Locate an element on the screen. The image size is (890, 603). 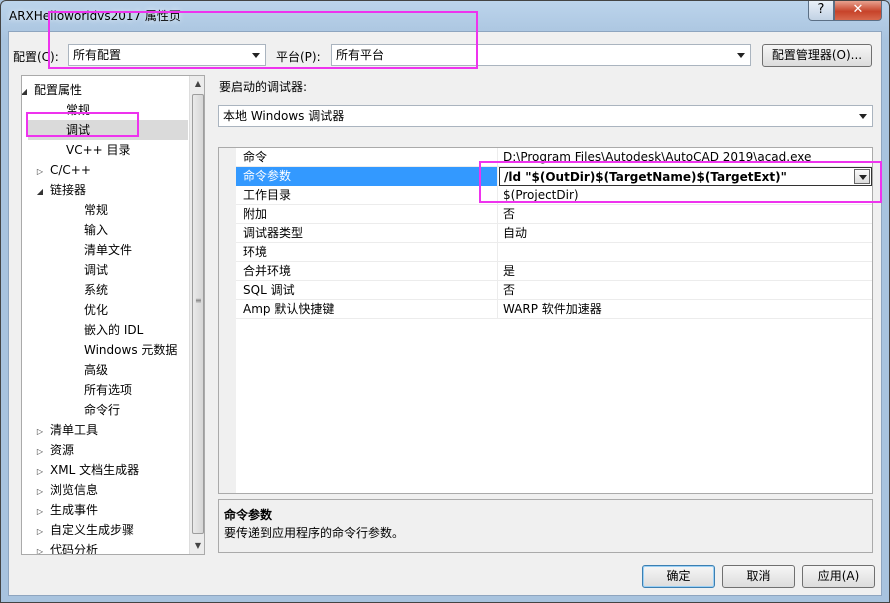
tree-item-label: 清单文件 is located at coordinates (108, 250).